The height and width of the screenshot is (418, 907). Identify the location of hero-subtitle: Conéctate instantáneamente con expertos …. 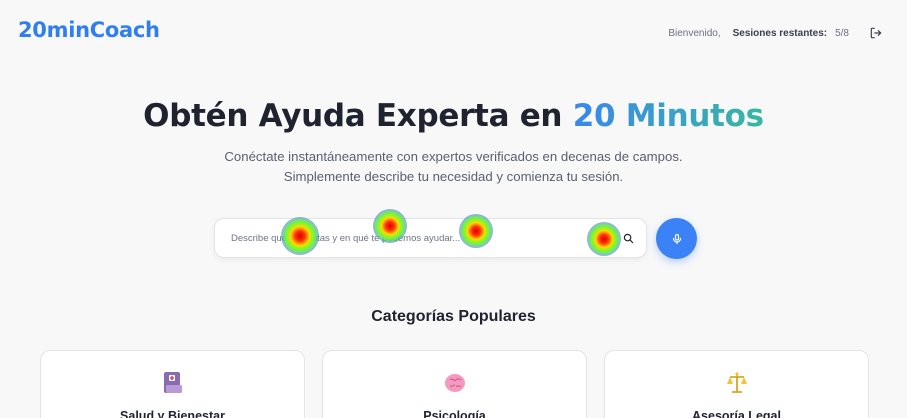
(453, 166).